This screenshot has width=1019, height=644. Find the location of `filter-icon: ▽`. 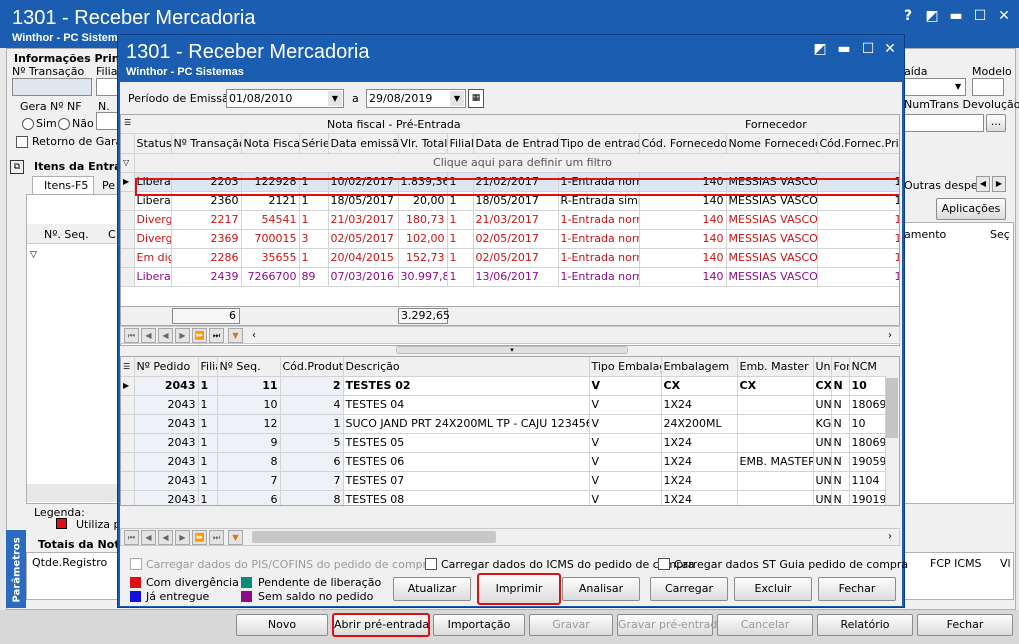

filter-icon: ▽ is located at coordinates (33, 255).